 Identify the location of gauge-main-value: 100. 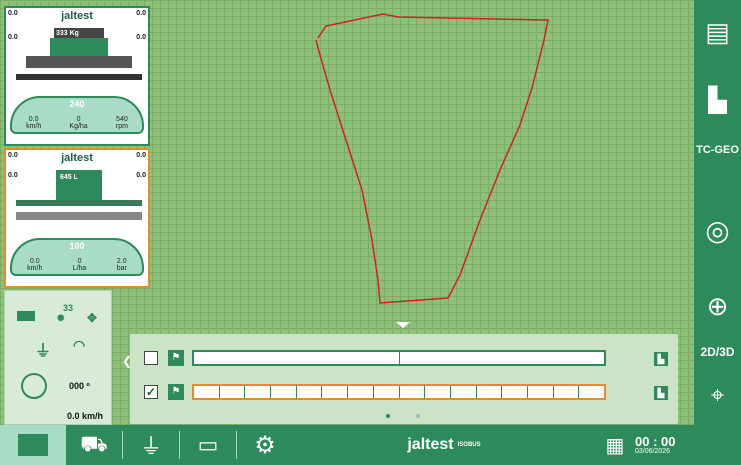
(77, 246).